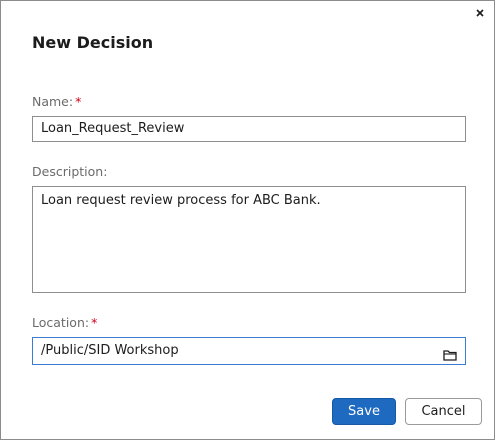 This screenshot has width=495, height=440. Describe the element at coordinates (249, 129) in the screenshot. I see `name-input: Loan_Request_Review` at that location.